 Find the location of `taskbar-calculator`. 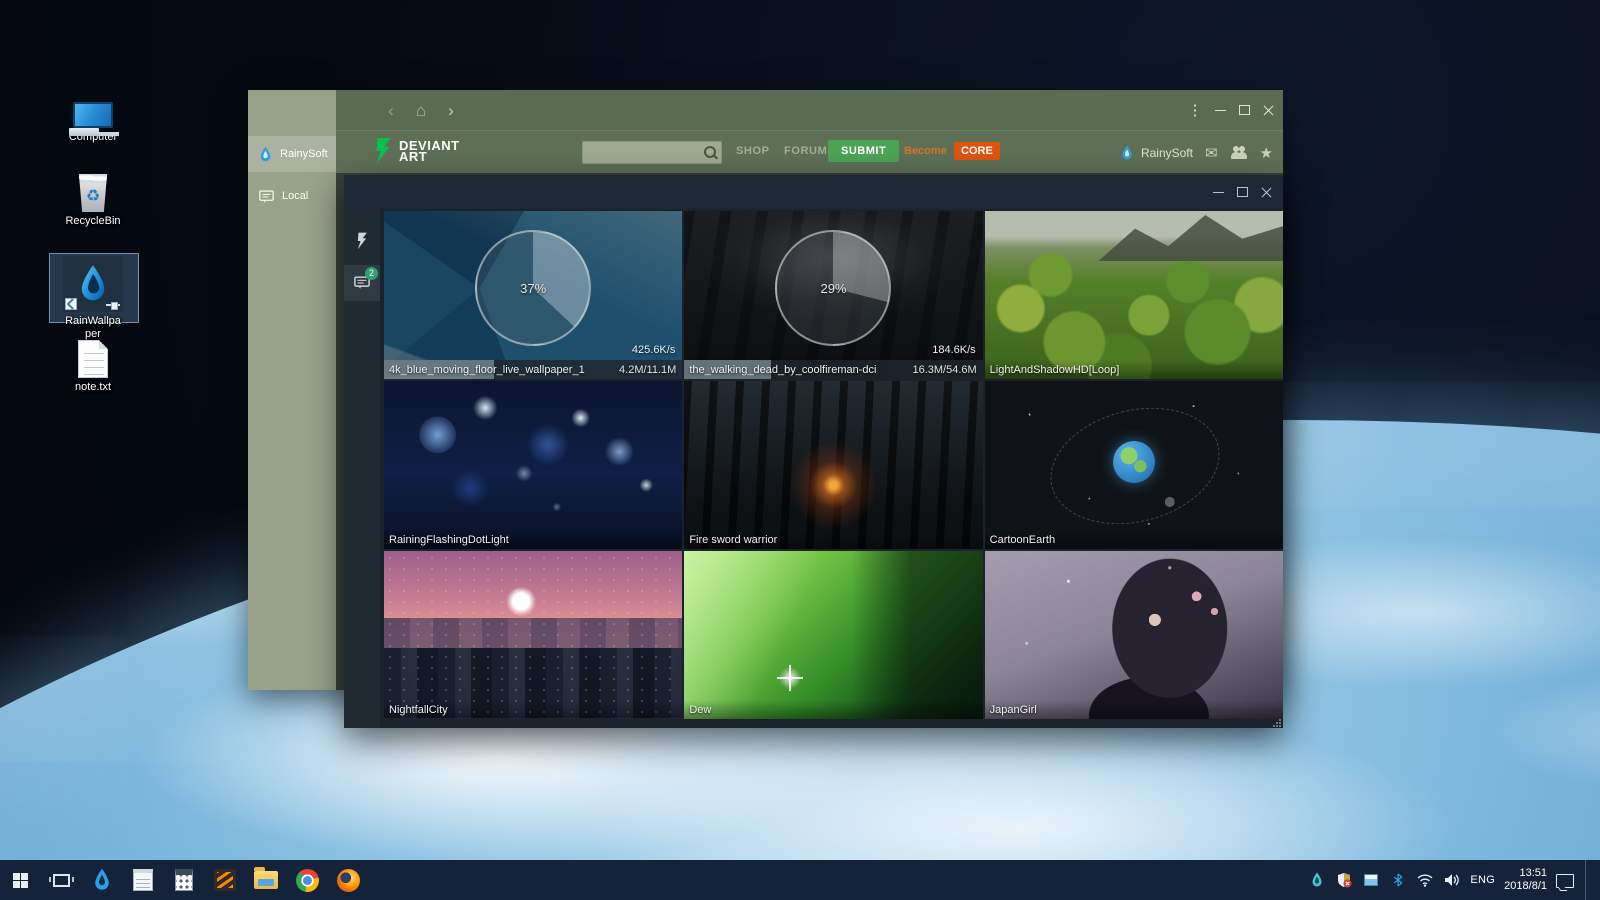

taskbar-calculator is located at coordinates (184, 880).